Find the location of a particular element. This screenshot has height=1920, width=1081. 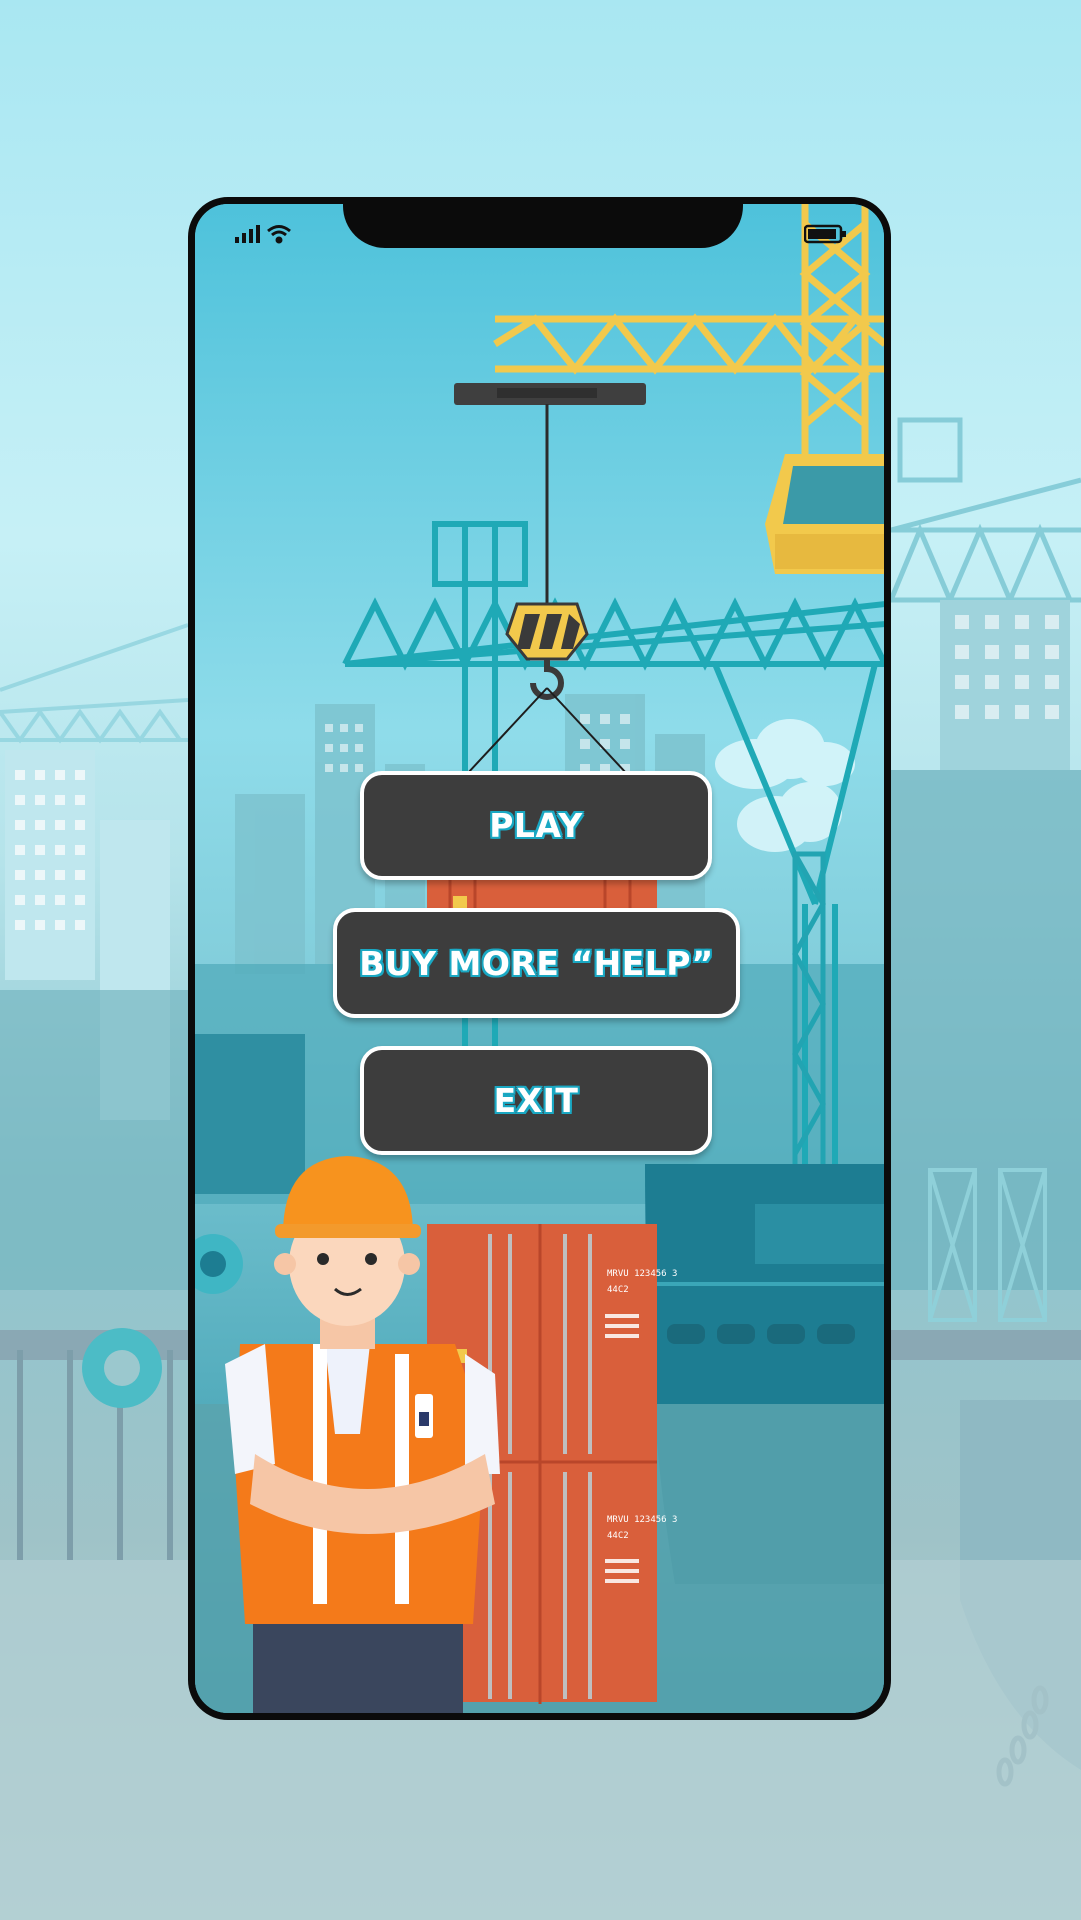

cellular-signal-icon is located at coordinates (247, 234).